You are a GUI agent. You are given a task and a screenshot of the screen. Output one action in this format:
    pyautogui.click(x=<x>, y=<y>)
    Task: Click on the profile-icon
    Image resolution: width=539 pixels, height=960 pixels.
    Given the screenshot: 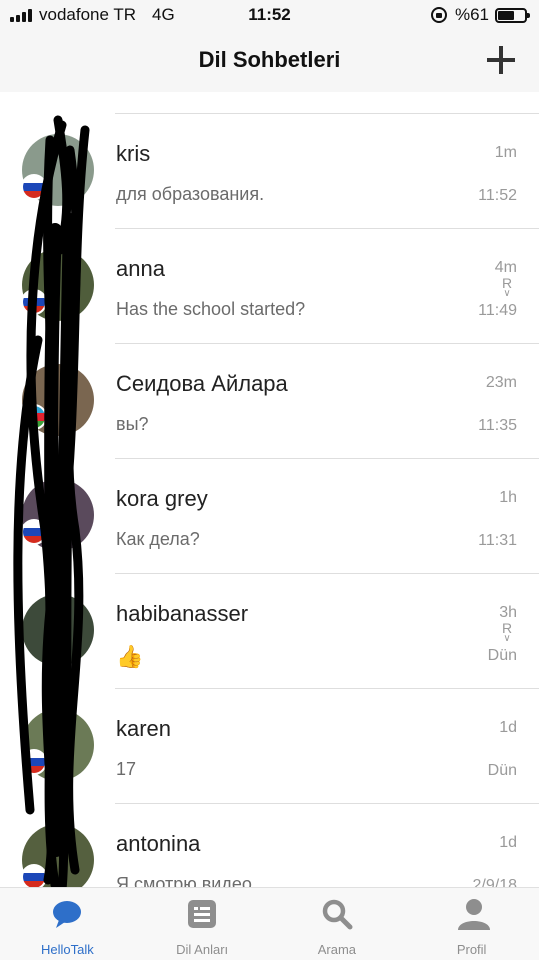 What is the action you would take?
    pyautogui.click(x=473, y=914)
    